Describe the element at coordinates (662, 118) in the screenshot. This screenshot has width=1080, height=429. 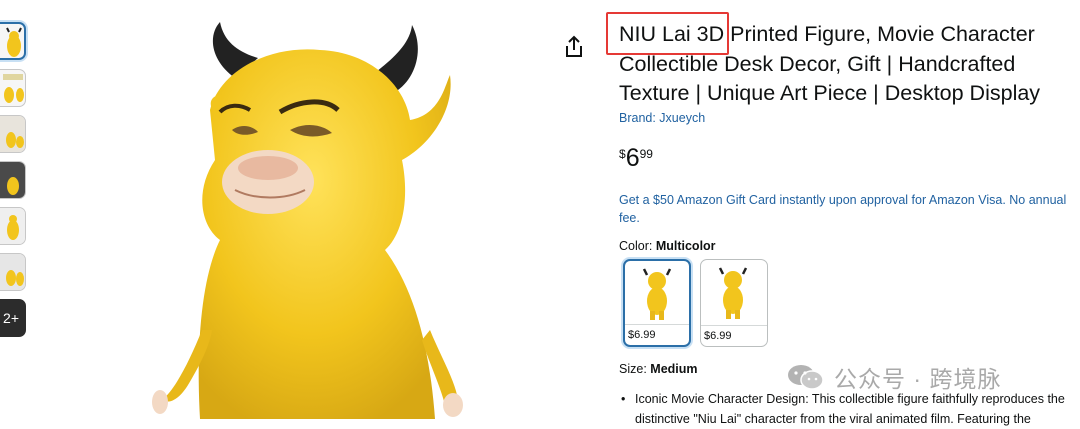
I see `brand-store-link: Brand: Jxueych` at that location.